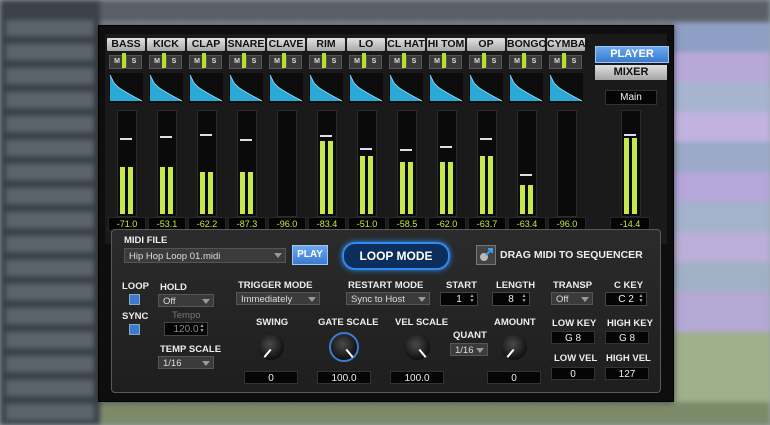 This screenshot has width=770, height=425. I want to click on channel-name: LO TOM, so click(366, 50).